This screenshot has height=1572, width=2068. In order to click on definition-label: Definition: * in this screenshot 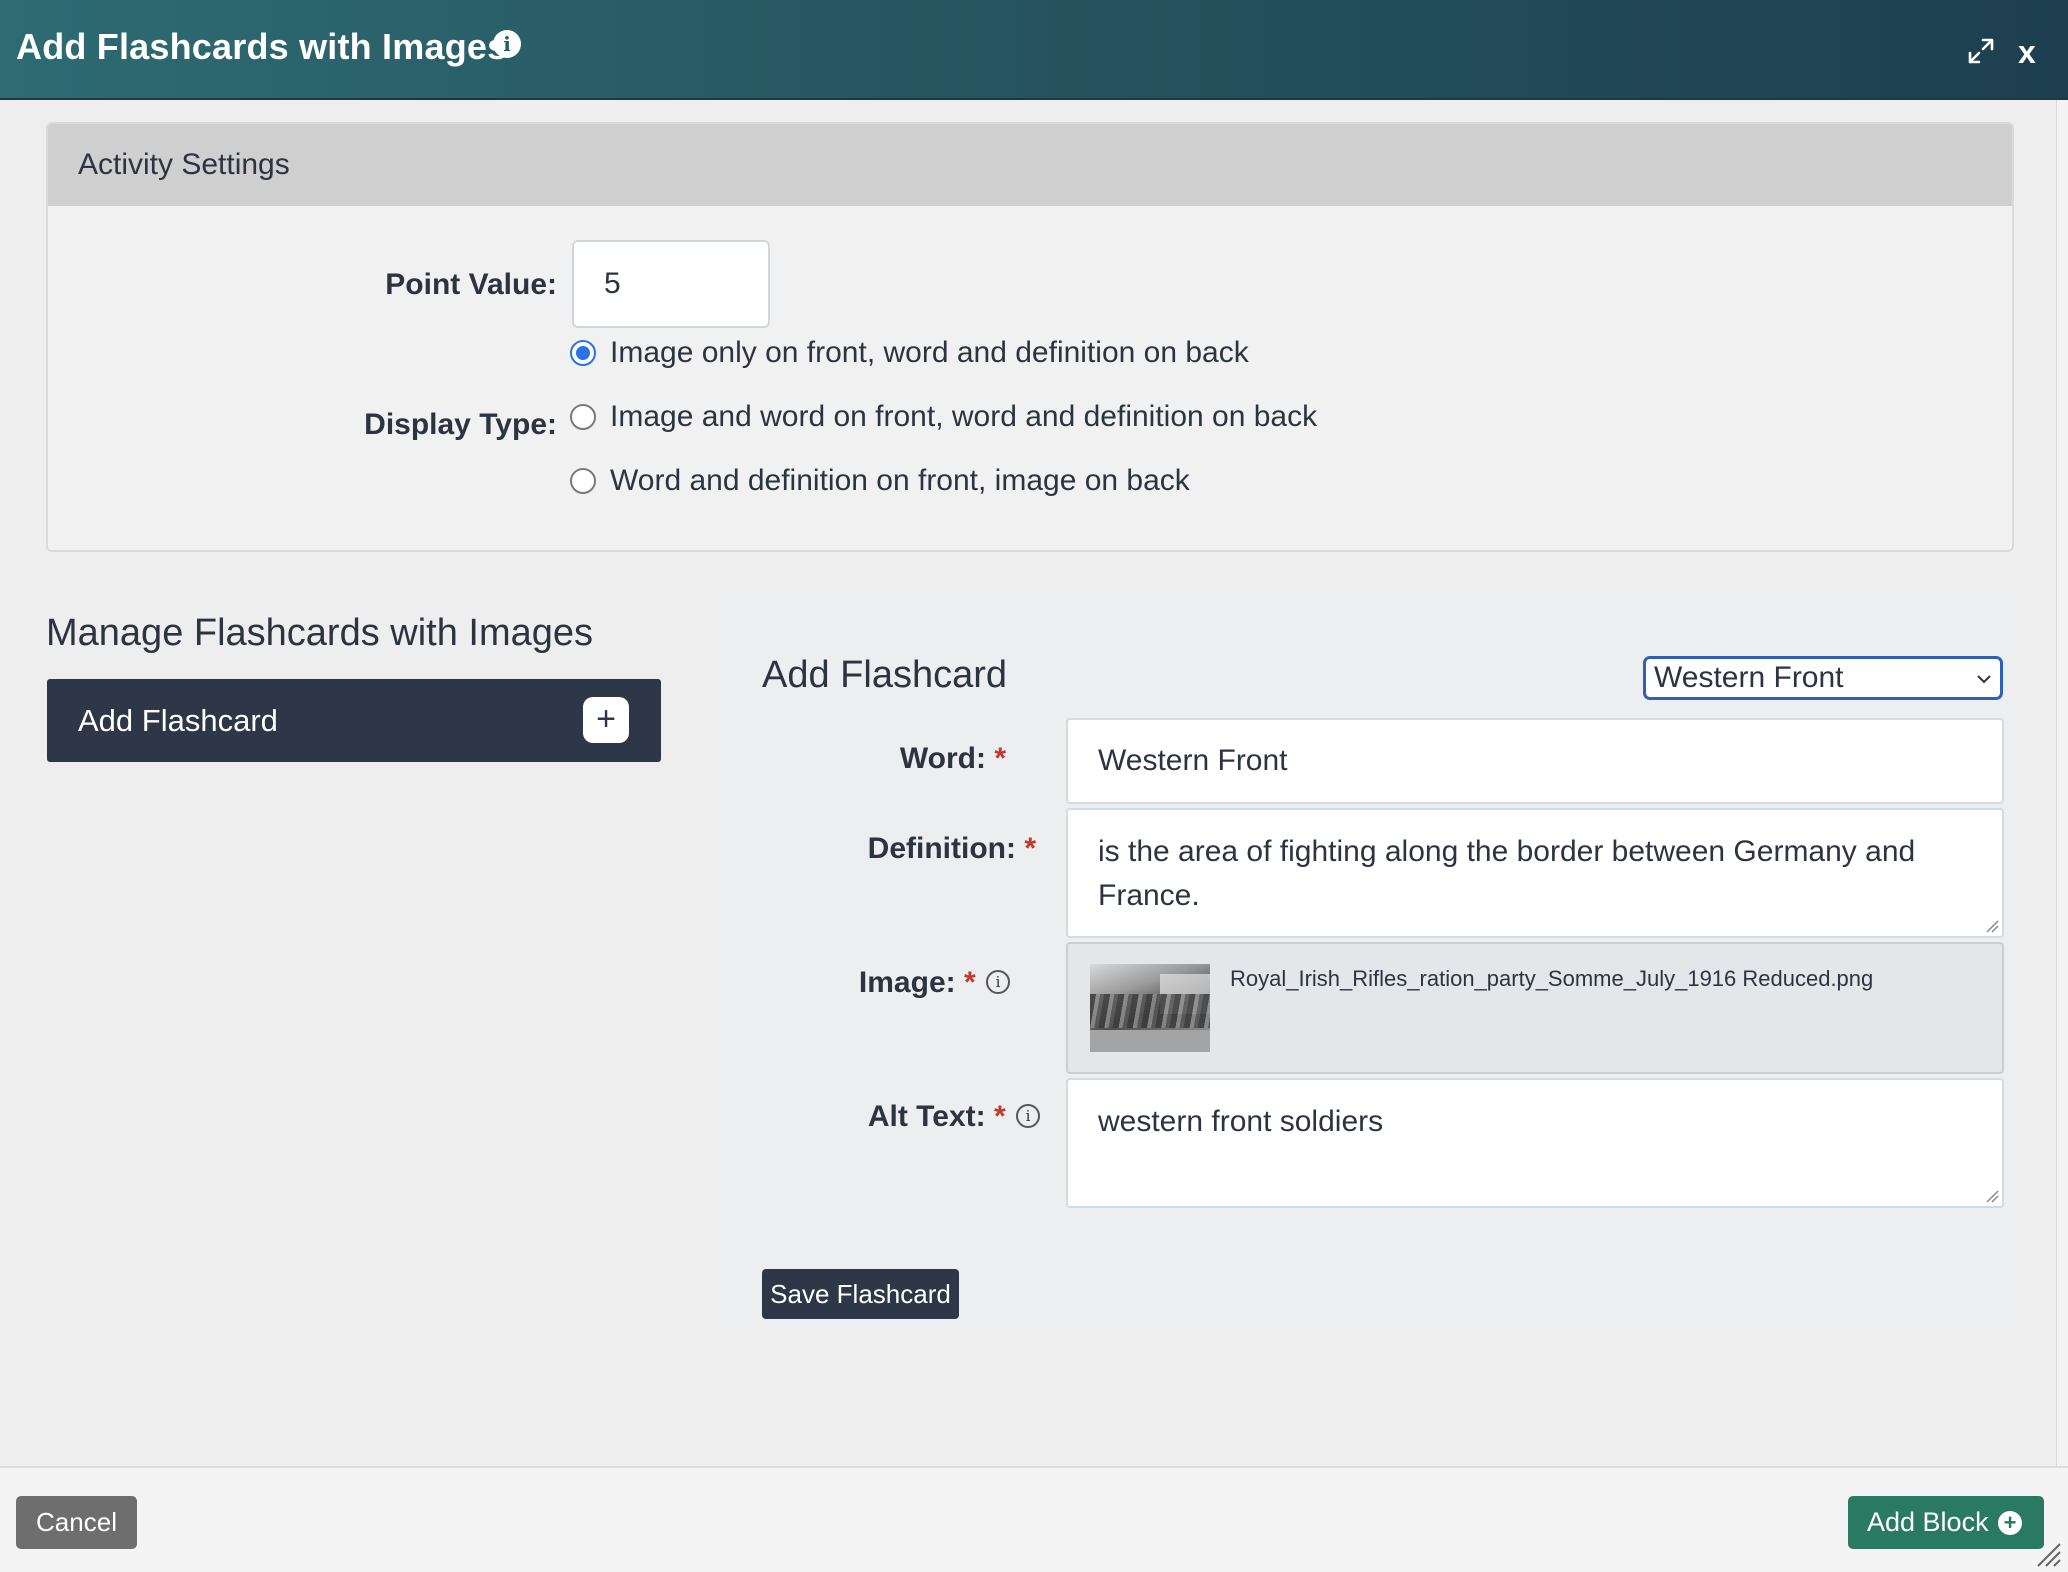, I will do `click(908, 849)`.